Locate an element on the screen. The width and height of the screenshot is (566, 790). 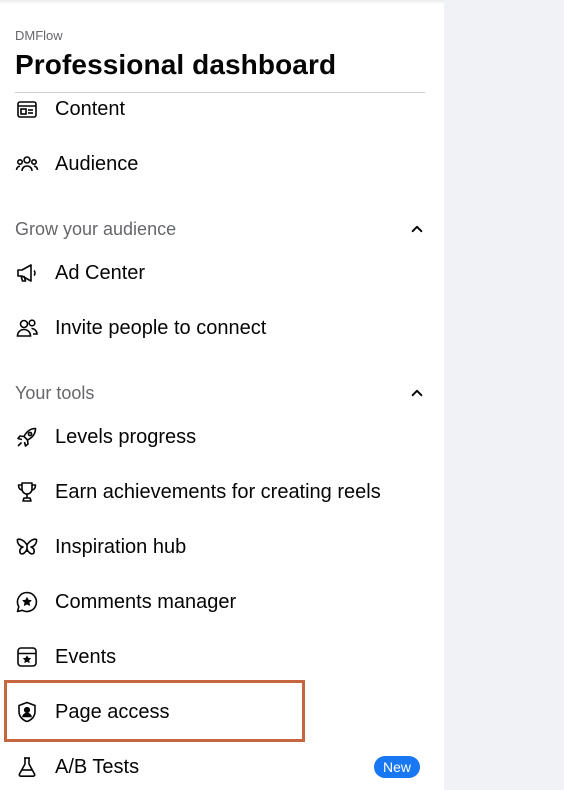
menu-item-label: Invite people to connect is located at coordinates (161, 328).